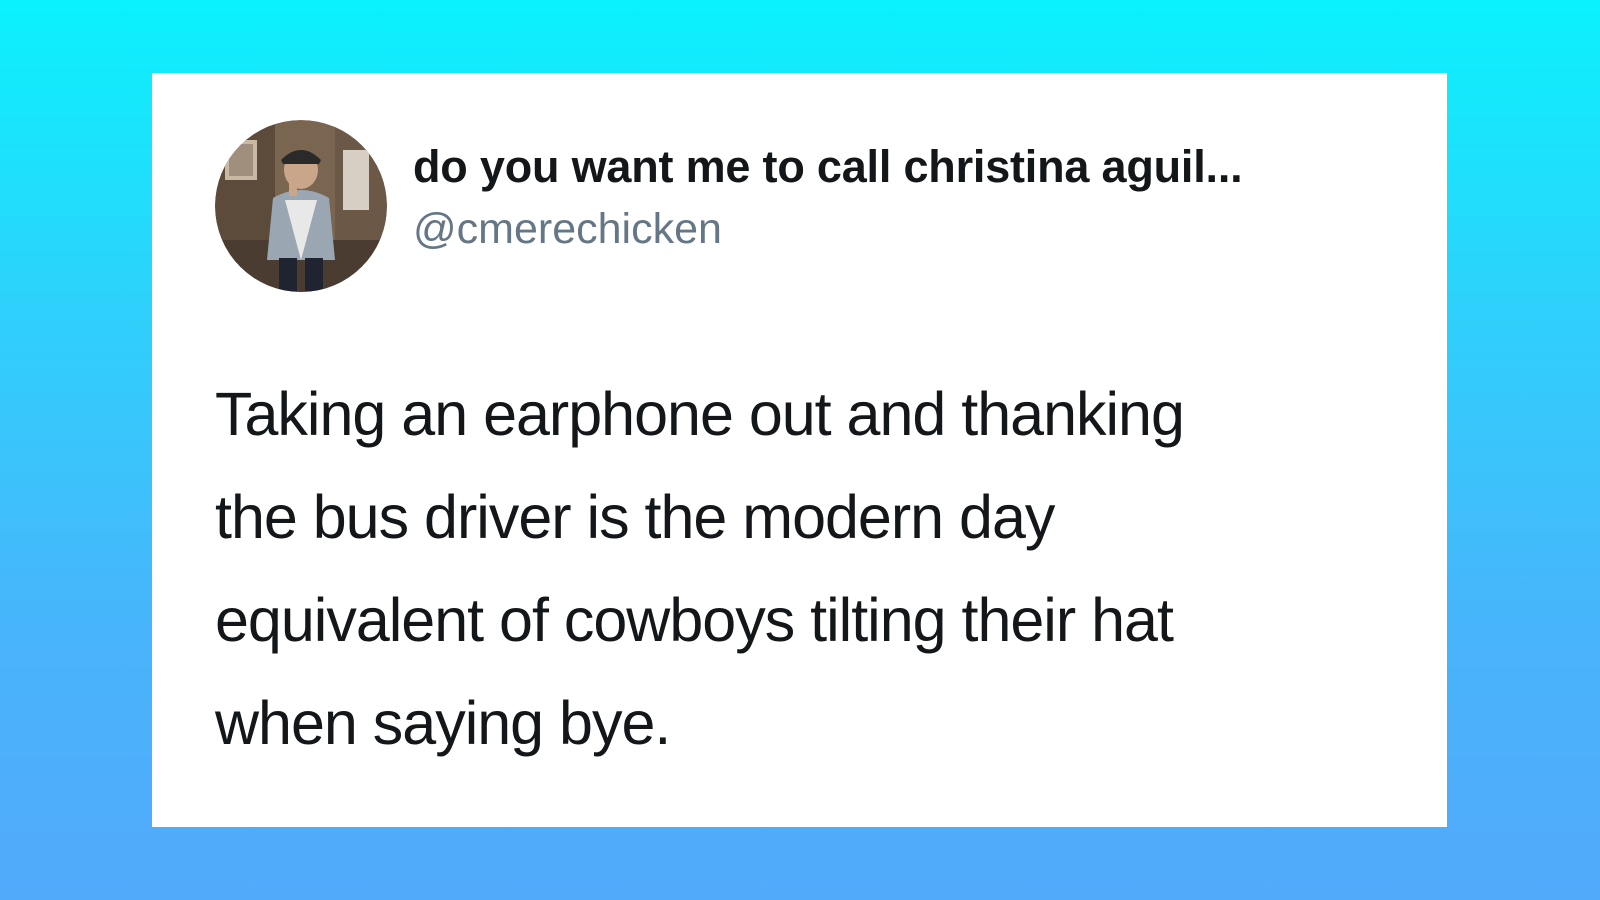 The image size is (1600, 900). What do you see at coordinates (635, 517) in the screenshot?
I see `tweet-text-line: the bus driver is the modern day` at bounding box center [635, 517].